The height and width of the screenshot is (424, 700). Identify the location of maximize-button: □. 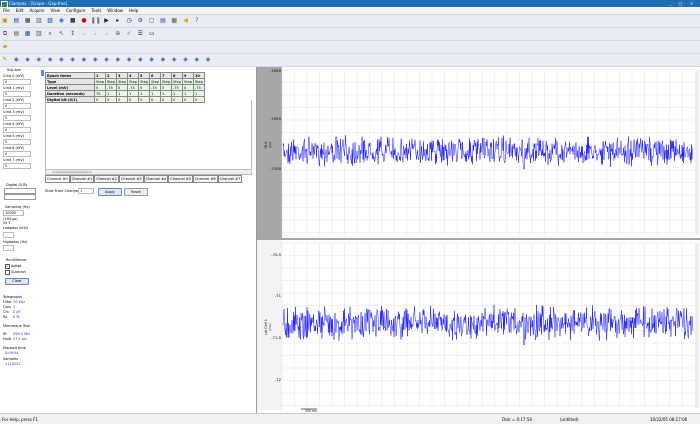
(680, 3).